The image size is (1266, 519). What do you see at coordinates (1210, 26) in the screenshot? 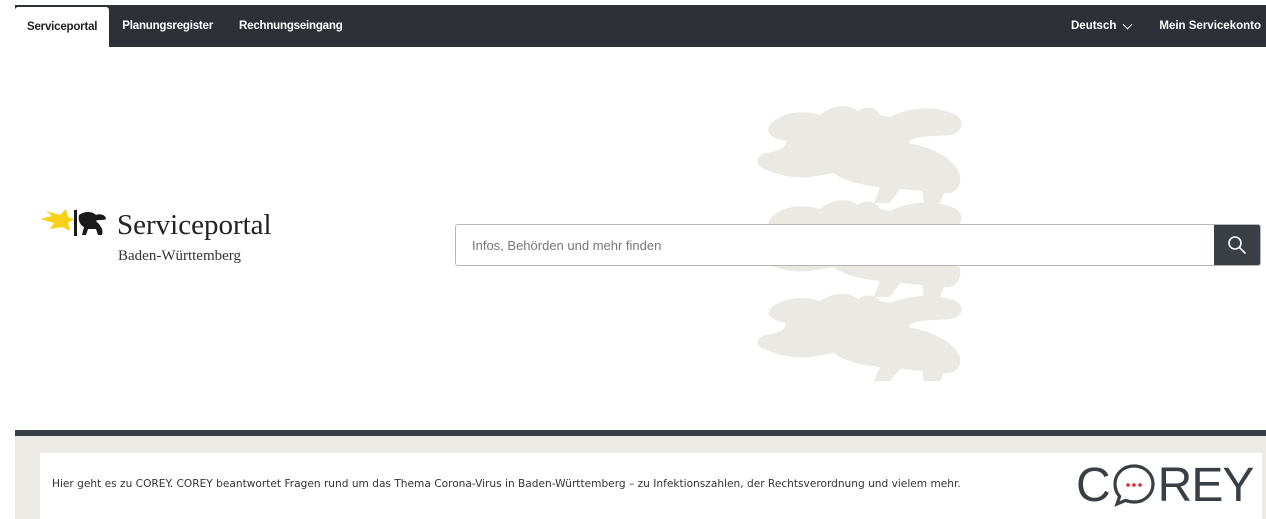
I see `servicekonto-link: Mein Servicekonto` at bounding box center [1210, 26].